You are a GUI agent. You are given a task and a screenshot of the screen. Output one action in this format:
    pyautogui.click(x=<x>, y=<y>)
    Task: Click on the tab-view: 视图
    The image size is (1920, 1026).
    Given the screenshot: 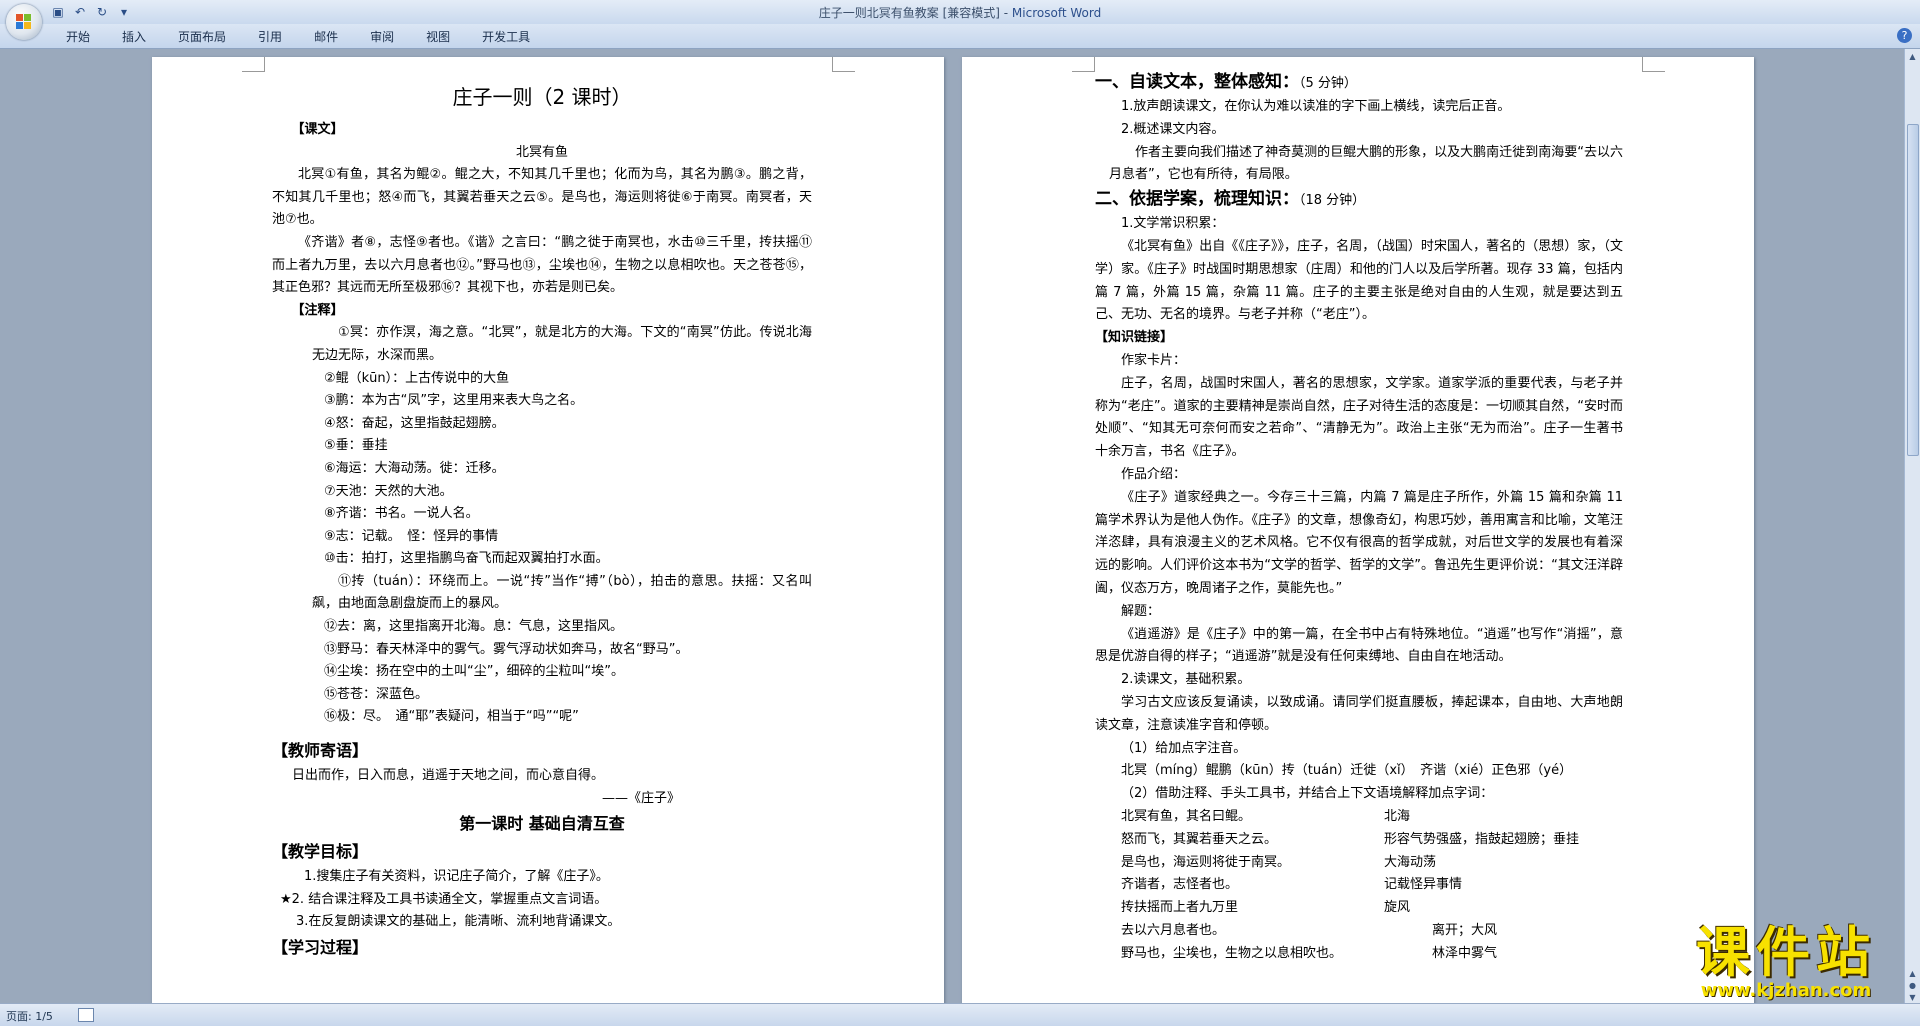 What is the action you would take?
    pyautogui.click(x=438, y=37)
    